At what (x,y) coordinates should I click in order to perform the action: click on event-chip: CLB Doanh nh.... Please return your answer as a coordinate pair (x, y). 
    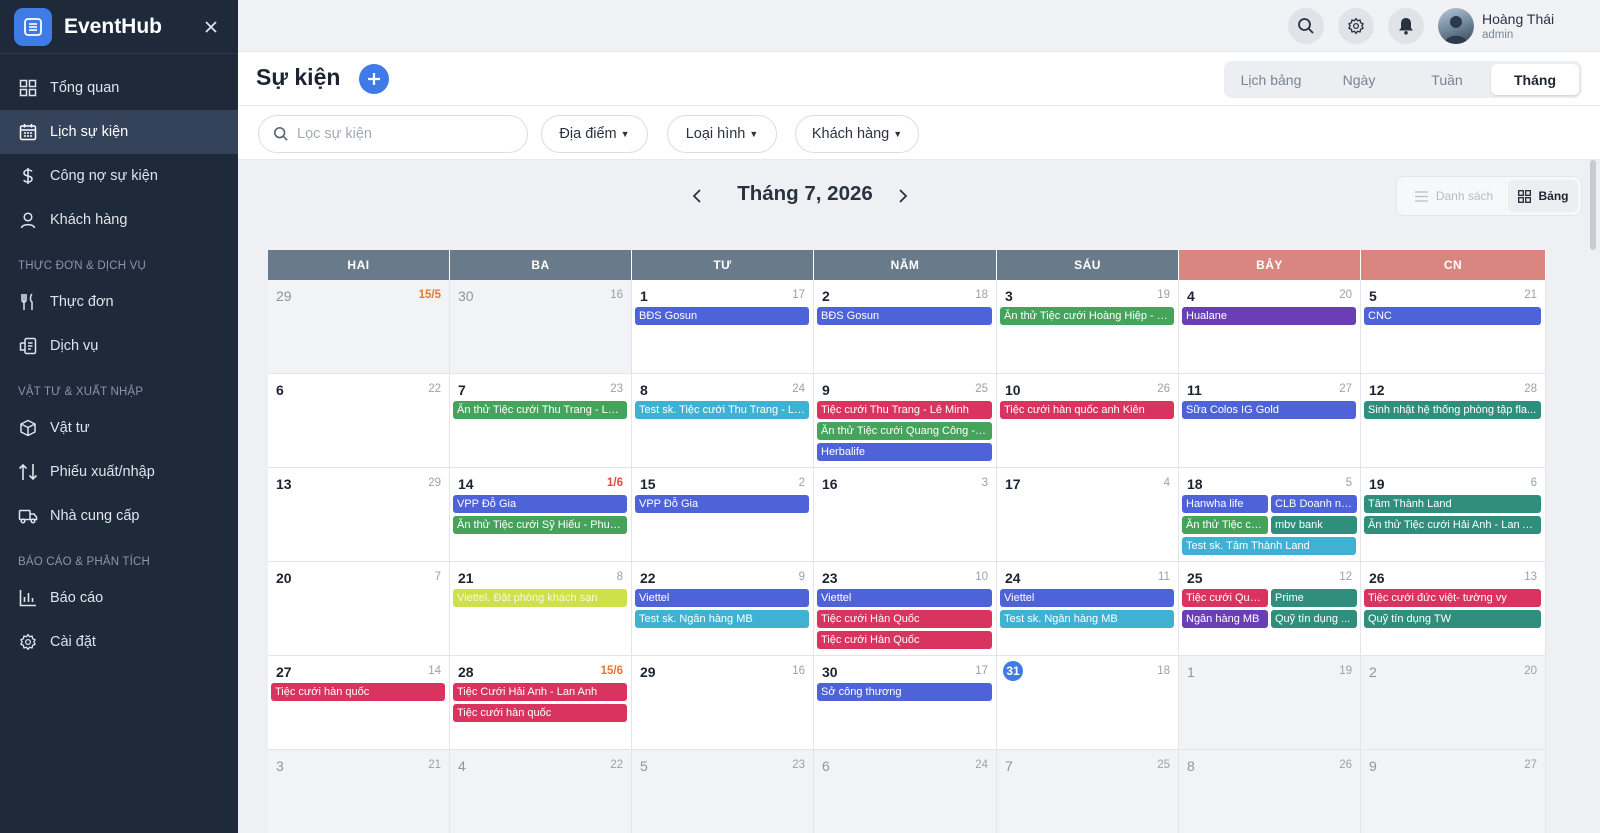
    Looking at the image, I should click on (1314, 504).